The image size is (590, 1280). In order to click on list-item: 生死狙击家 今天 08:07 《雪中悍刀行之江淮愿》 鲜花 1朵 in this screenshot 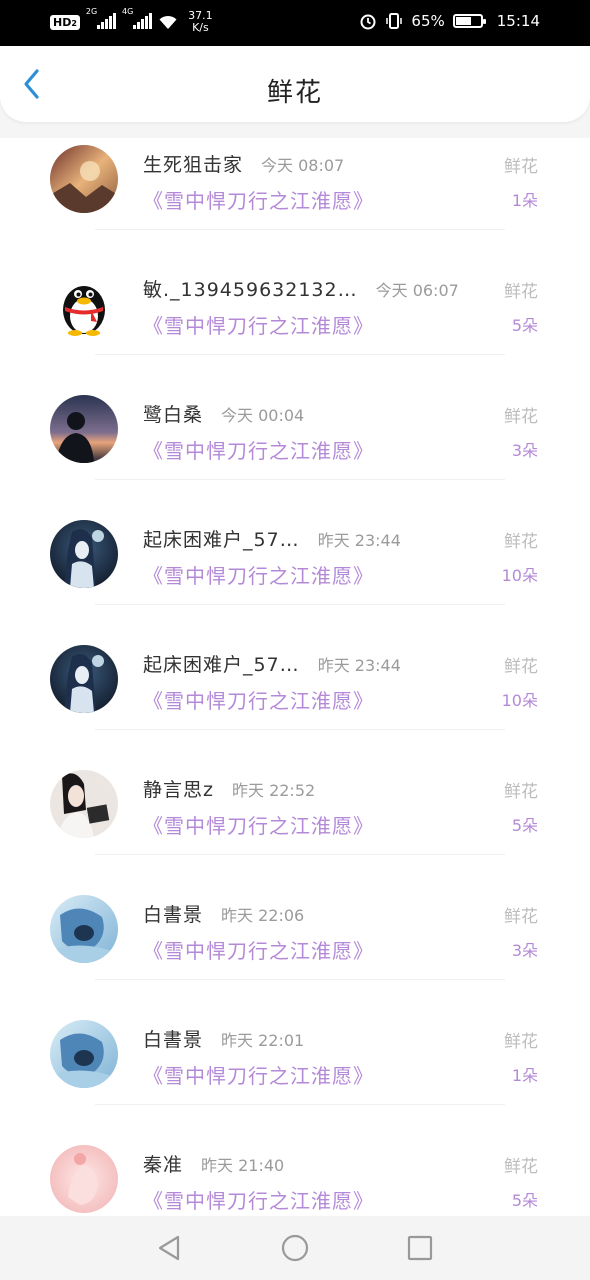, I will do `click(295, 200)`.